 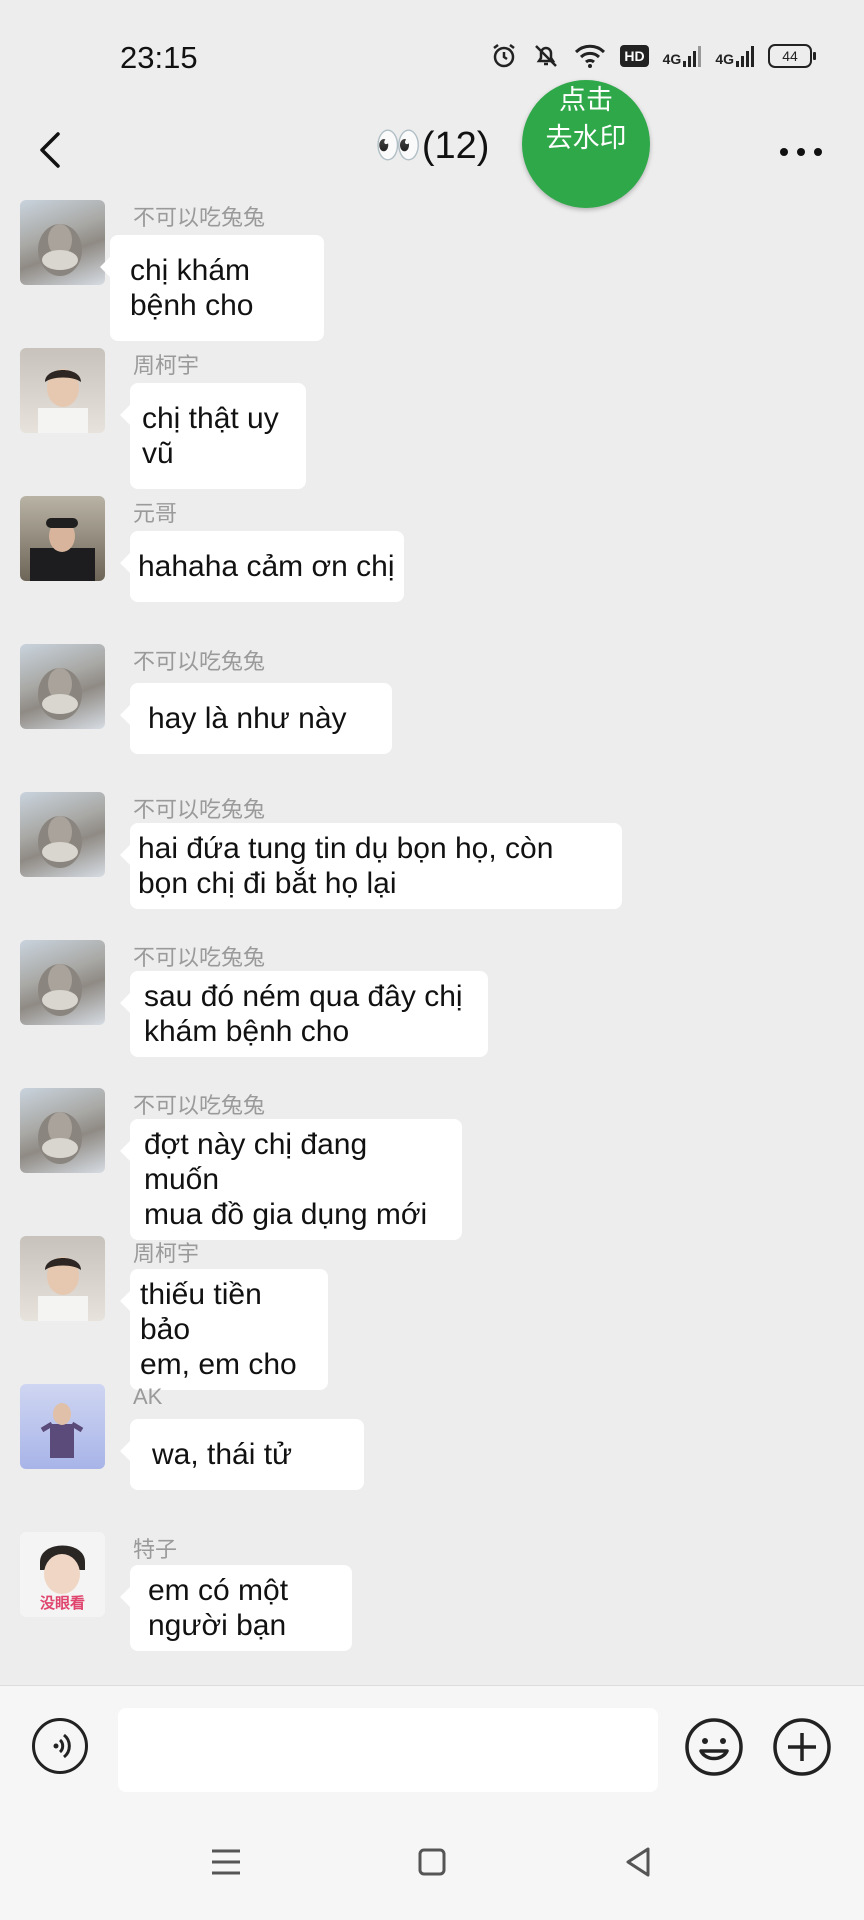 I want to click on menu-icon, so click(x=226, y=1862).